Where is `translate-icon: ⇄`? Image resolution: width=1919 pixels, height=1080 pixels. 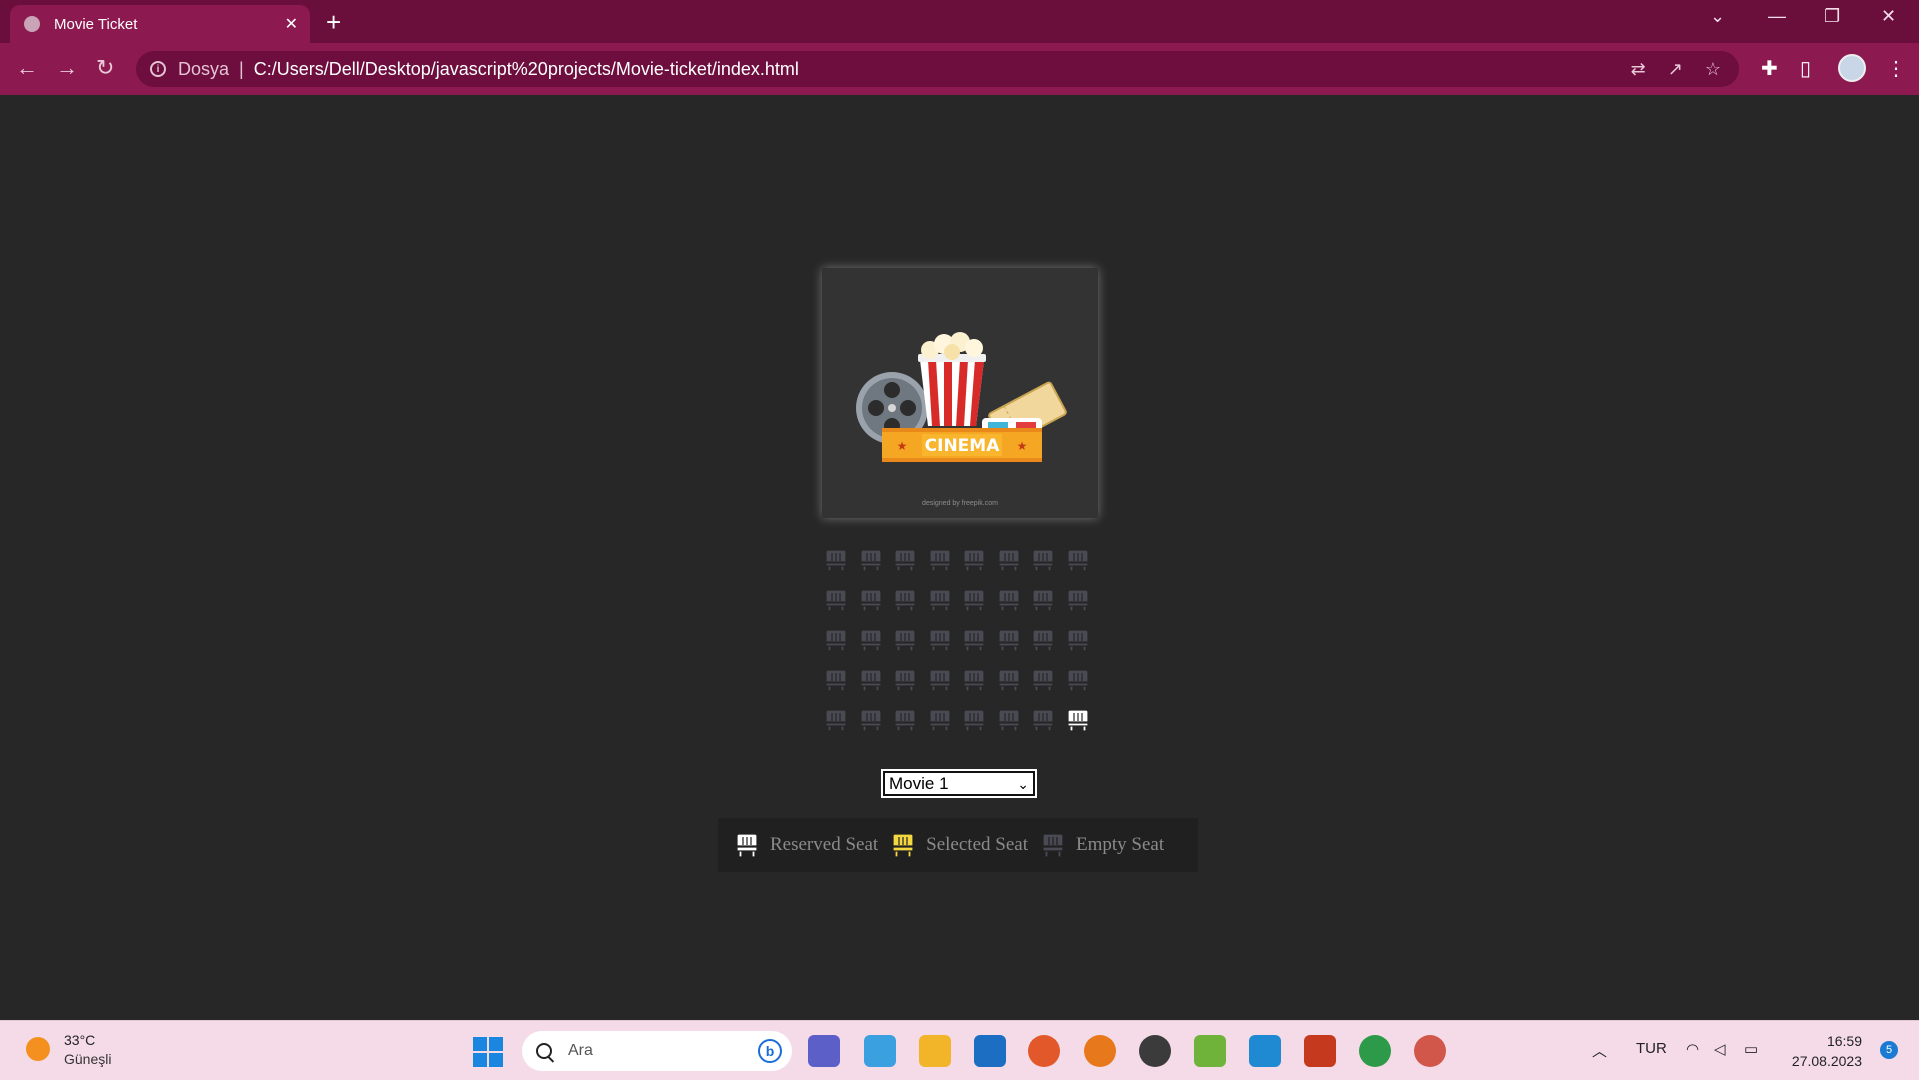 translate-icon: ⇄ is located at coordinates (1638, 69).